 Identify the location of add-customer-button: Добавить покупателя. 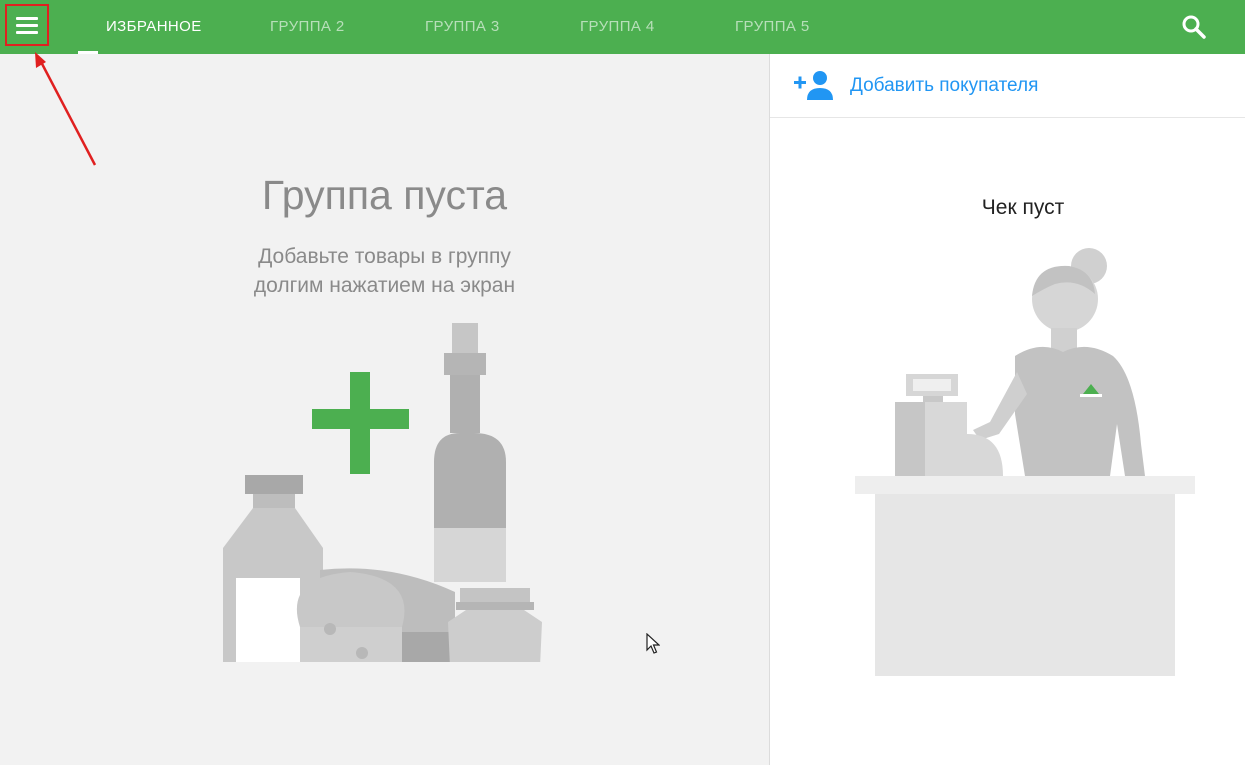
(1007, 86).